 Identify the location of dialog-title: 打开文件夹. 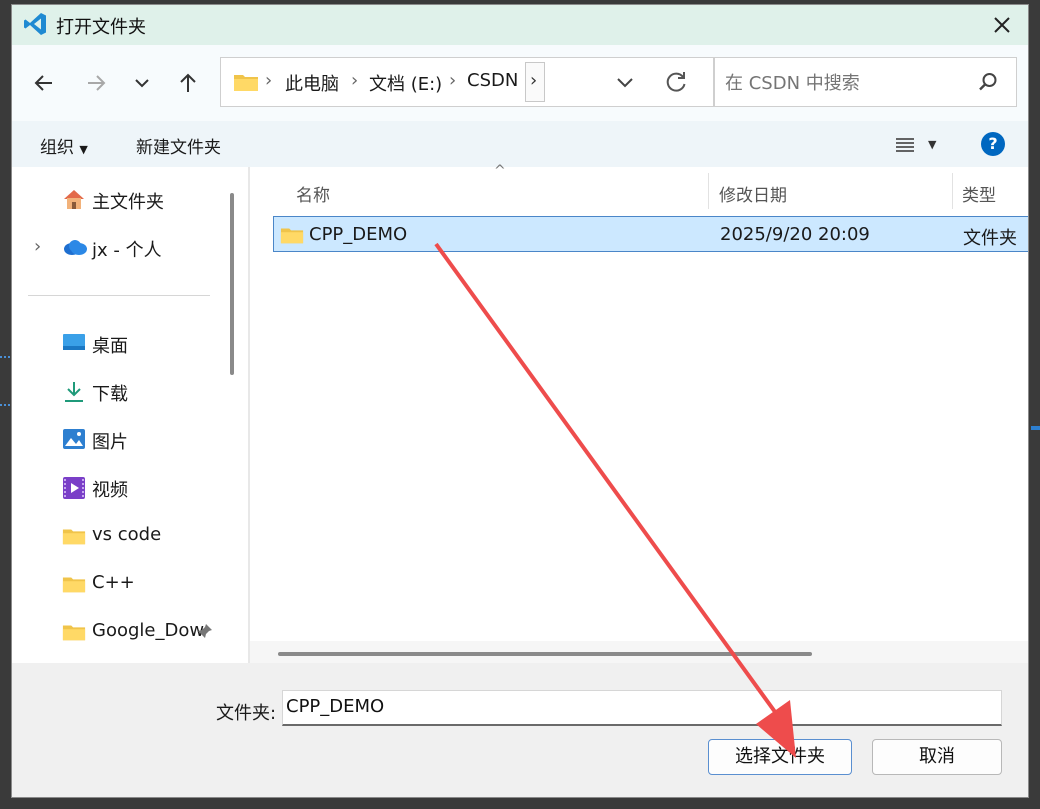
(101, 27).